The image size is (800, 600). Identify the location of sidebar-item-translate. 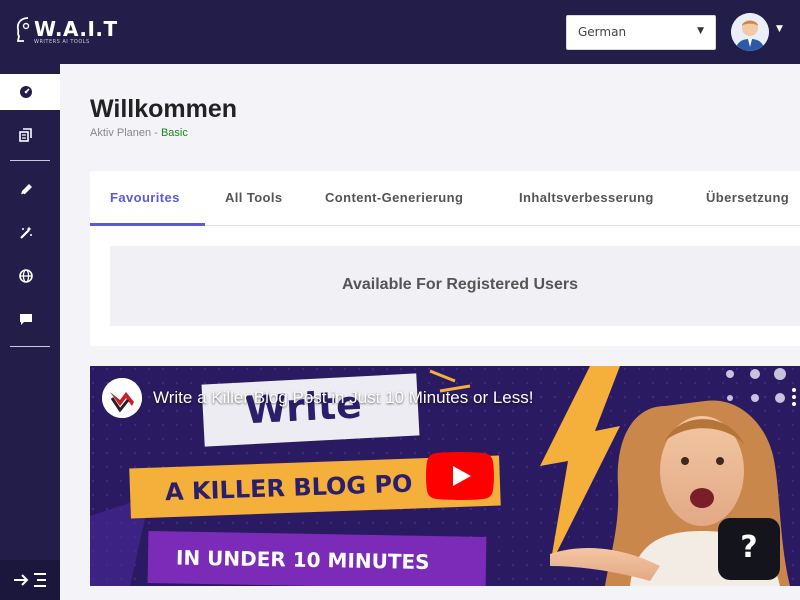
(30, 276).